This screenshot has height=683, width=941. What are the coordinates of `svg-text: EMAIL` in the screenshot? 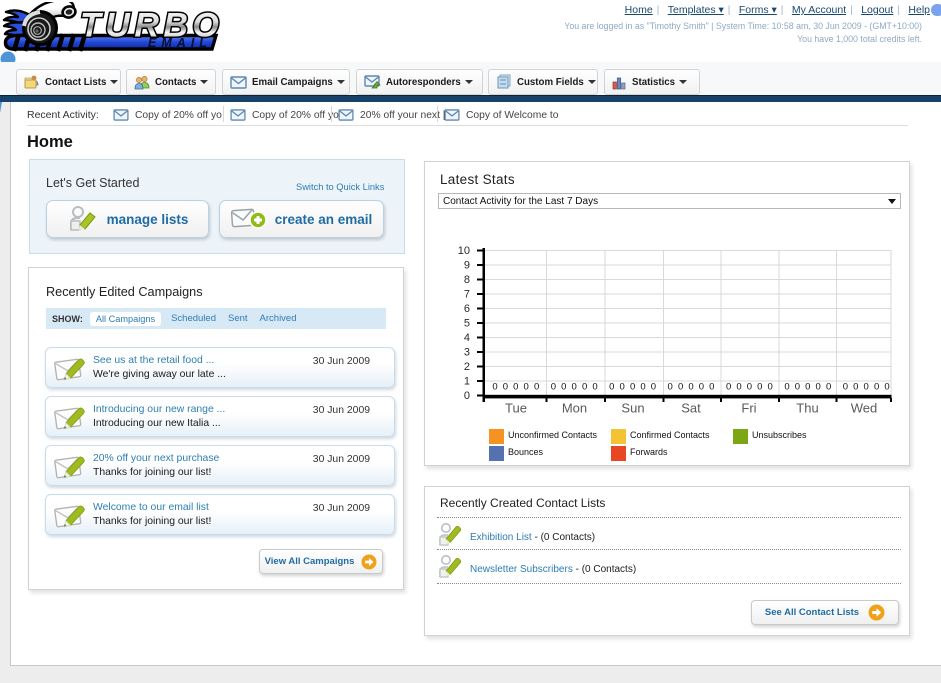 It's located at (180, 43).